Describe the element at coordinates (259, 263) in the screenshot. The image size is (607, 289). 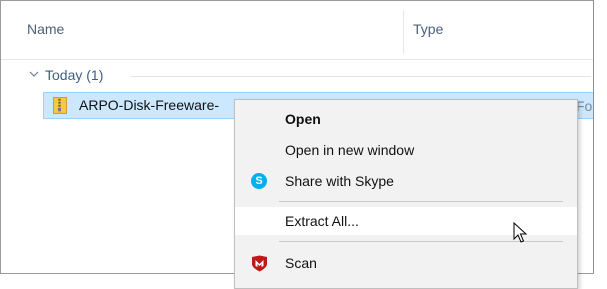
I see `mcafee-shield-icon` at that location.